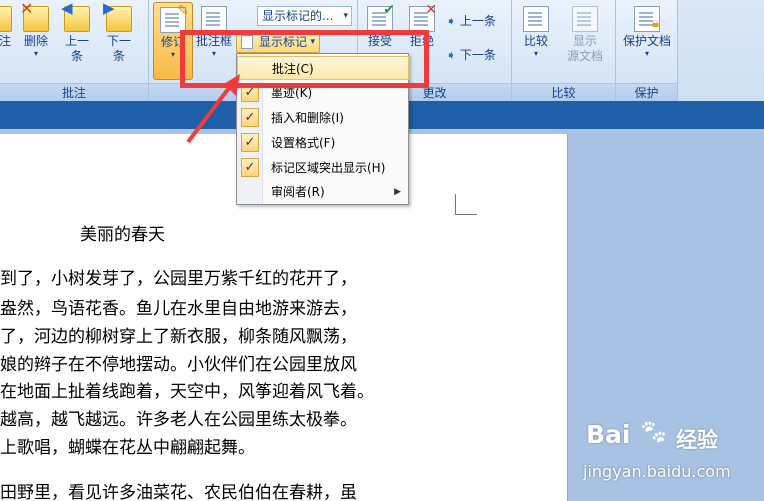 The height and width of the screenshot is (501, 764). Describe the element at coordinates (646, 92) in the screenshot. I see `group-label-protect: 保护` at that location.